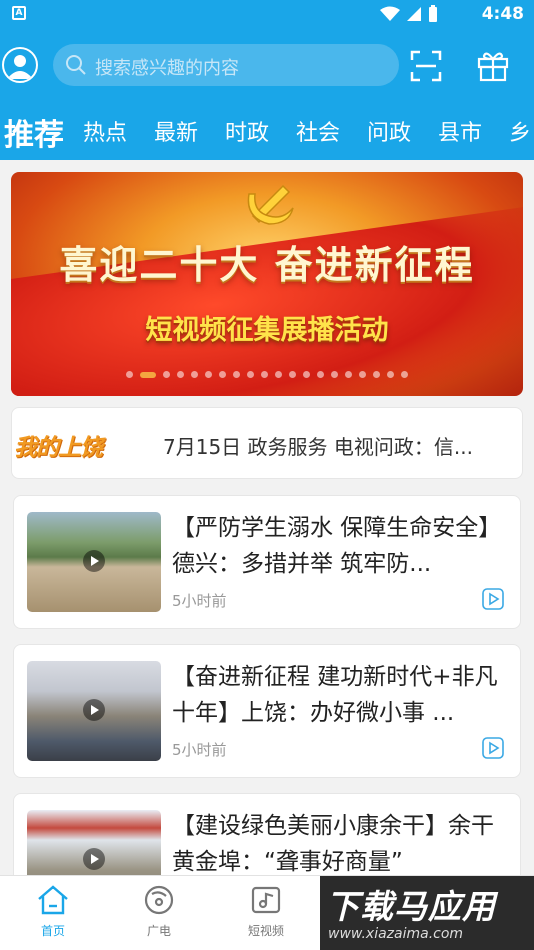  I want to click on wifi-icon, so click(390, 13).